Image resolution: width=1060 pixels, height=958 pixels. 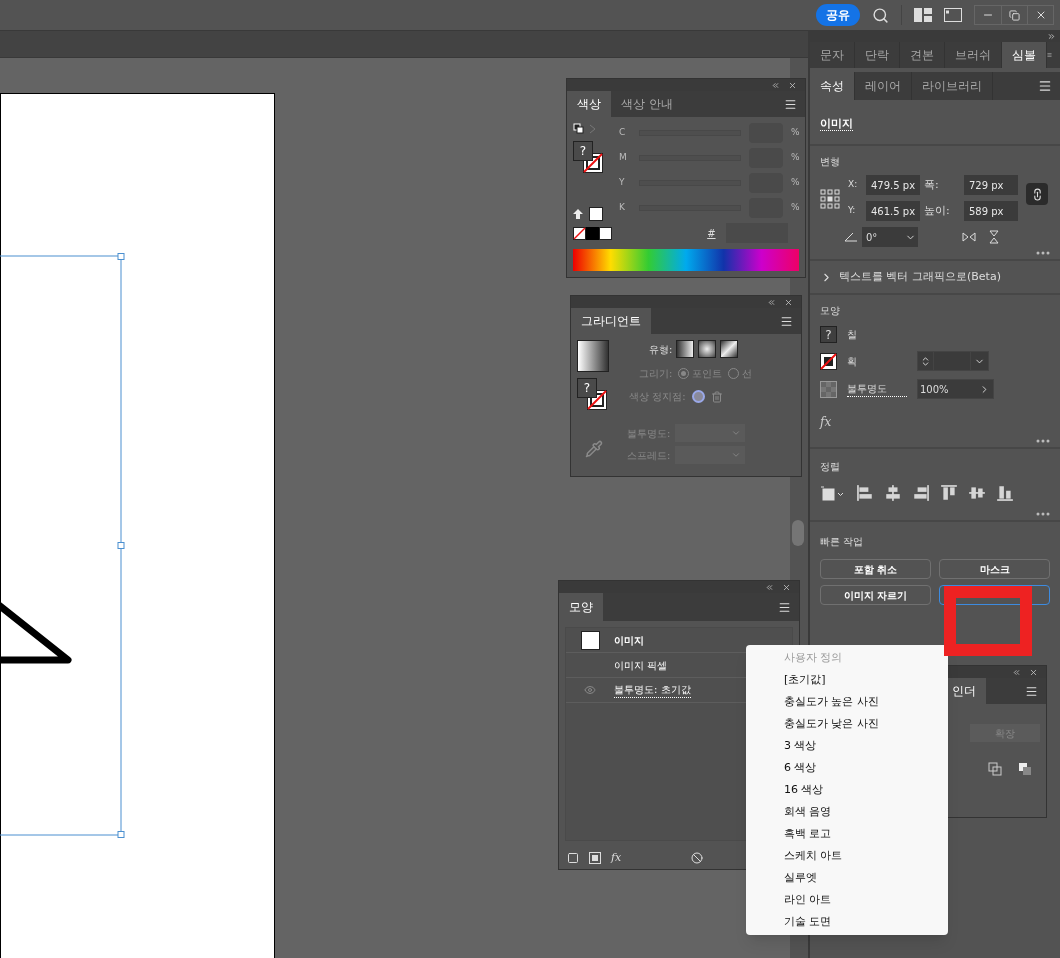 What do you see at coordinates (994, 237) in the screenshot?
I see `flip-vertical-icon` at bounding box center [994, 237].